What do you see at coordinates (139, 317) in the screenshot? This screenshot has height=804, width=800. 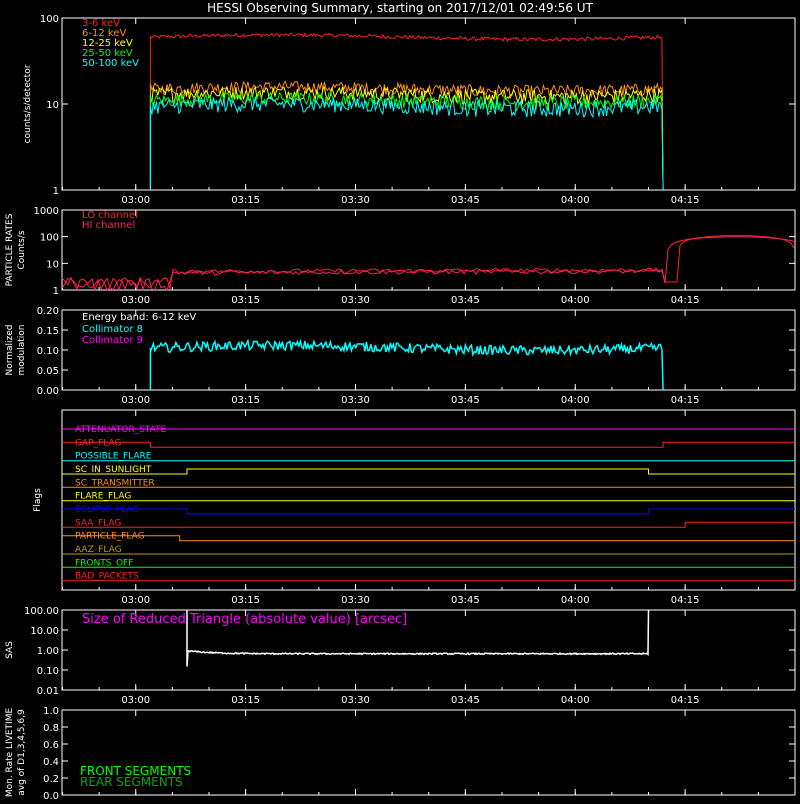 I see `energy-band-note: Energy band: 6-12 keV` at bounding box center [139, 317].